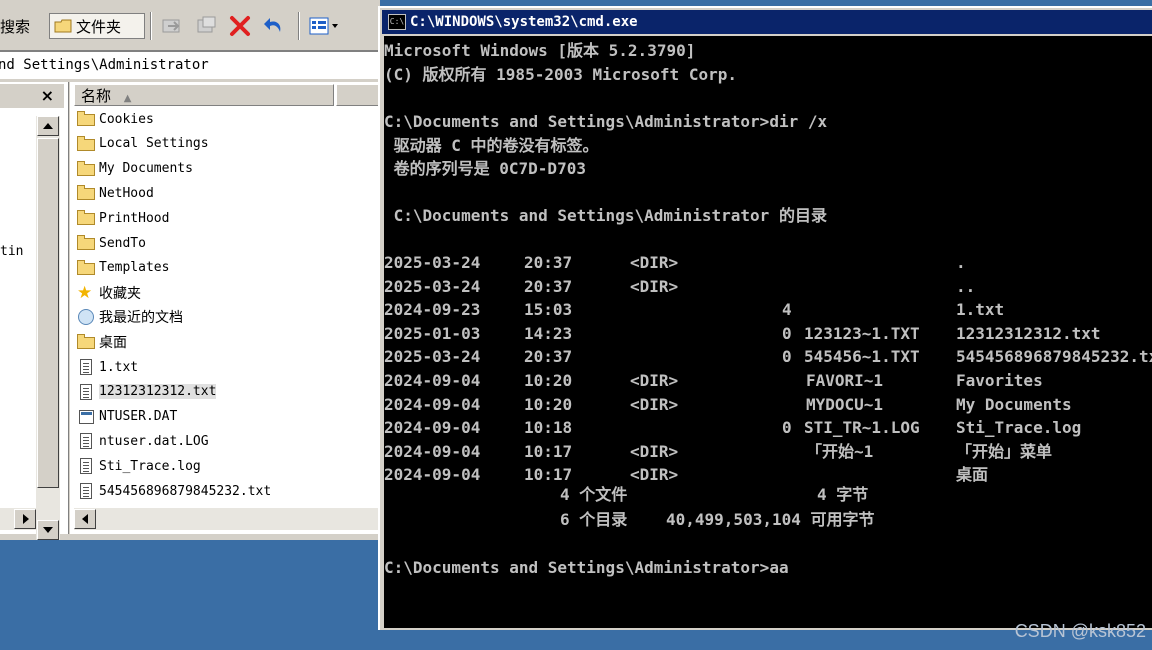  What do you see at coordinates (185, 491) in the screenshot?
I see `file-name: 545456896879845232.txt` at bounding box center [185, 491].